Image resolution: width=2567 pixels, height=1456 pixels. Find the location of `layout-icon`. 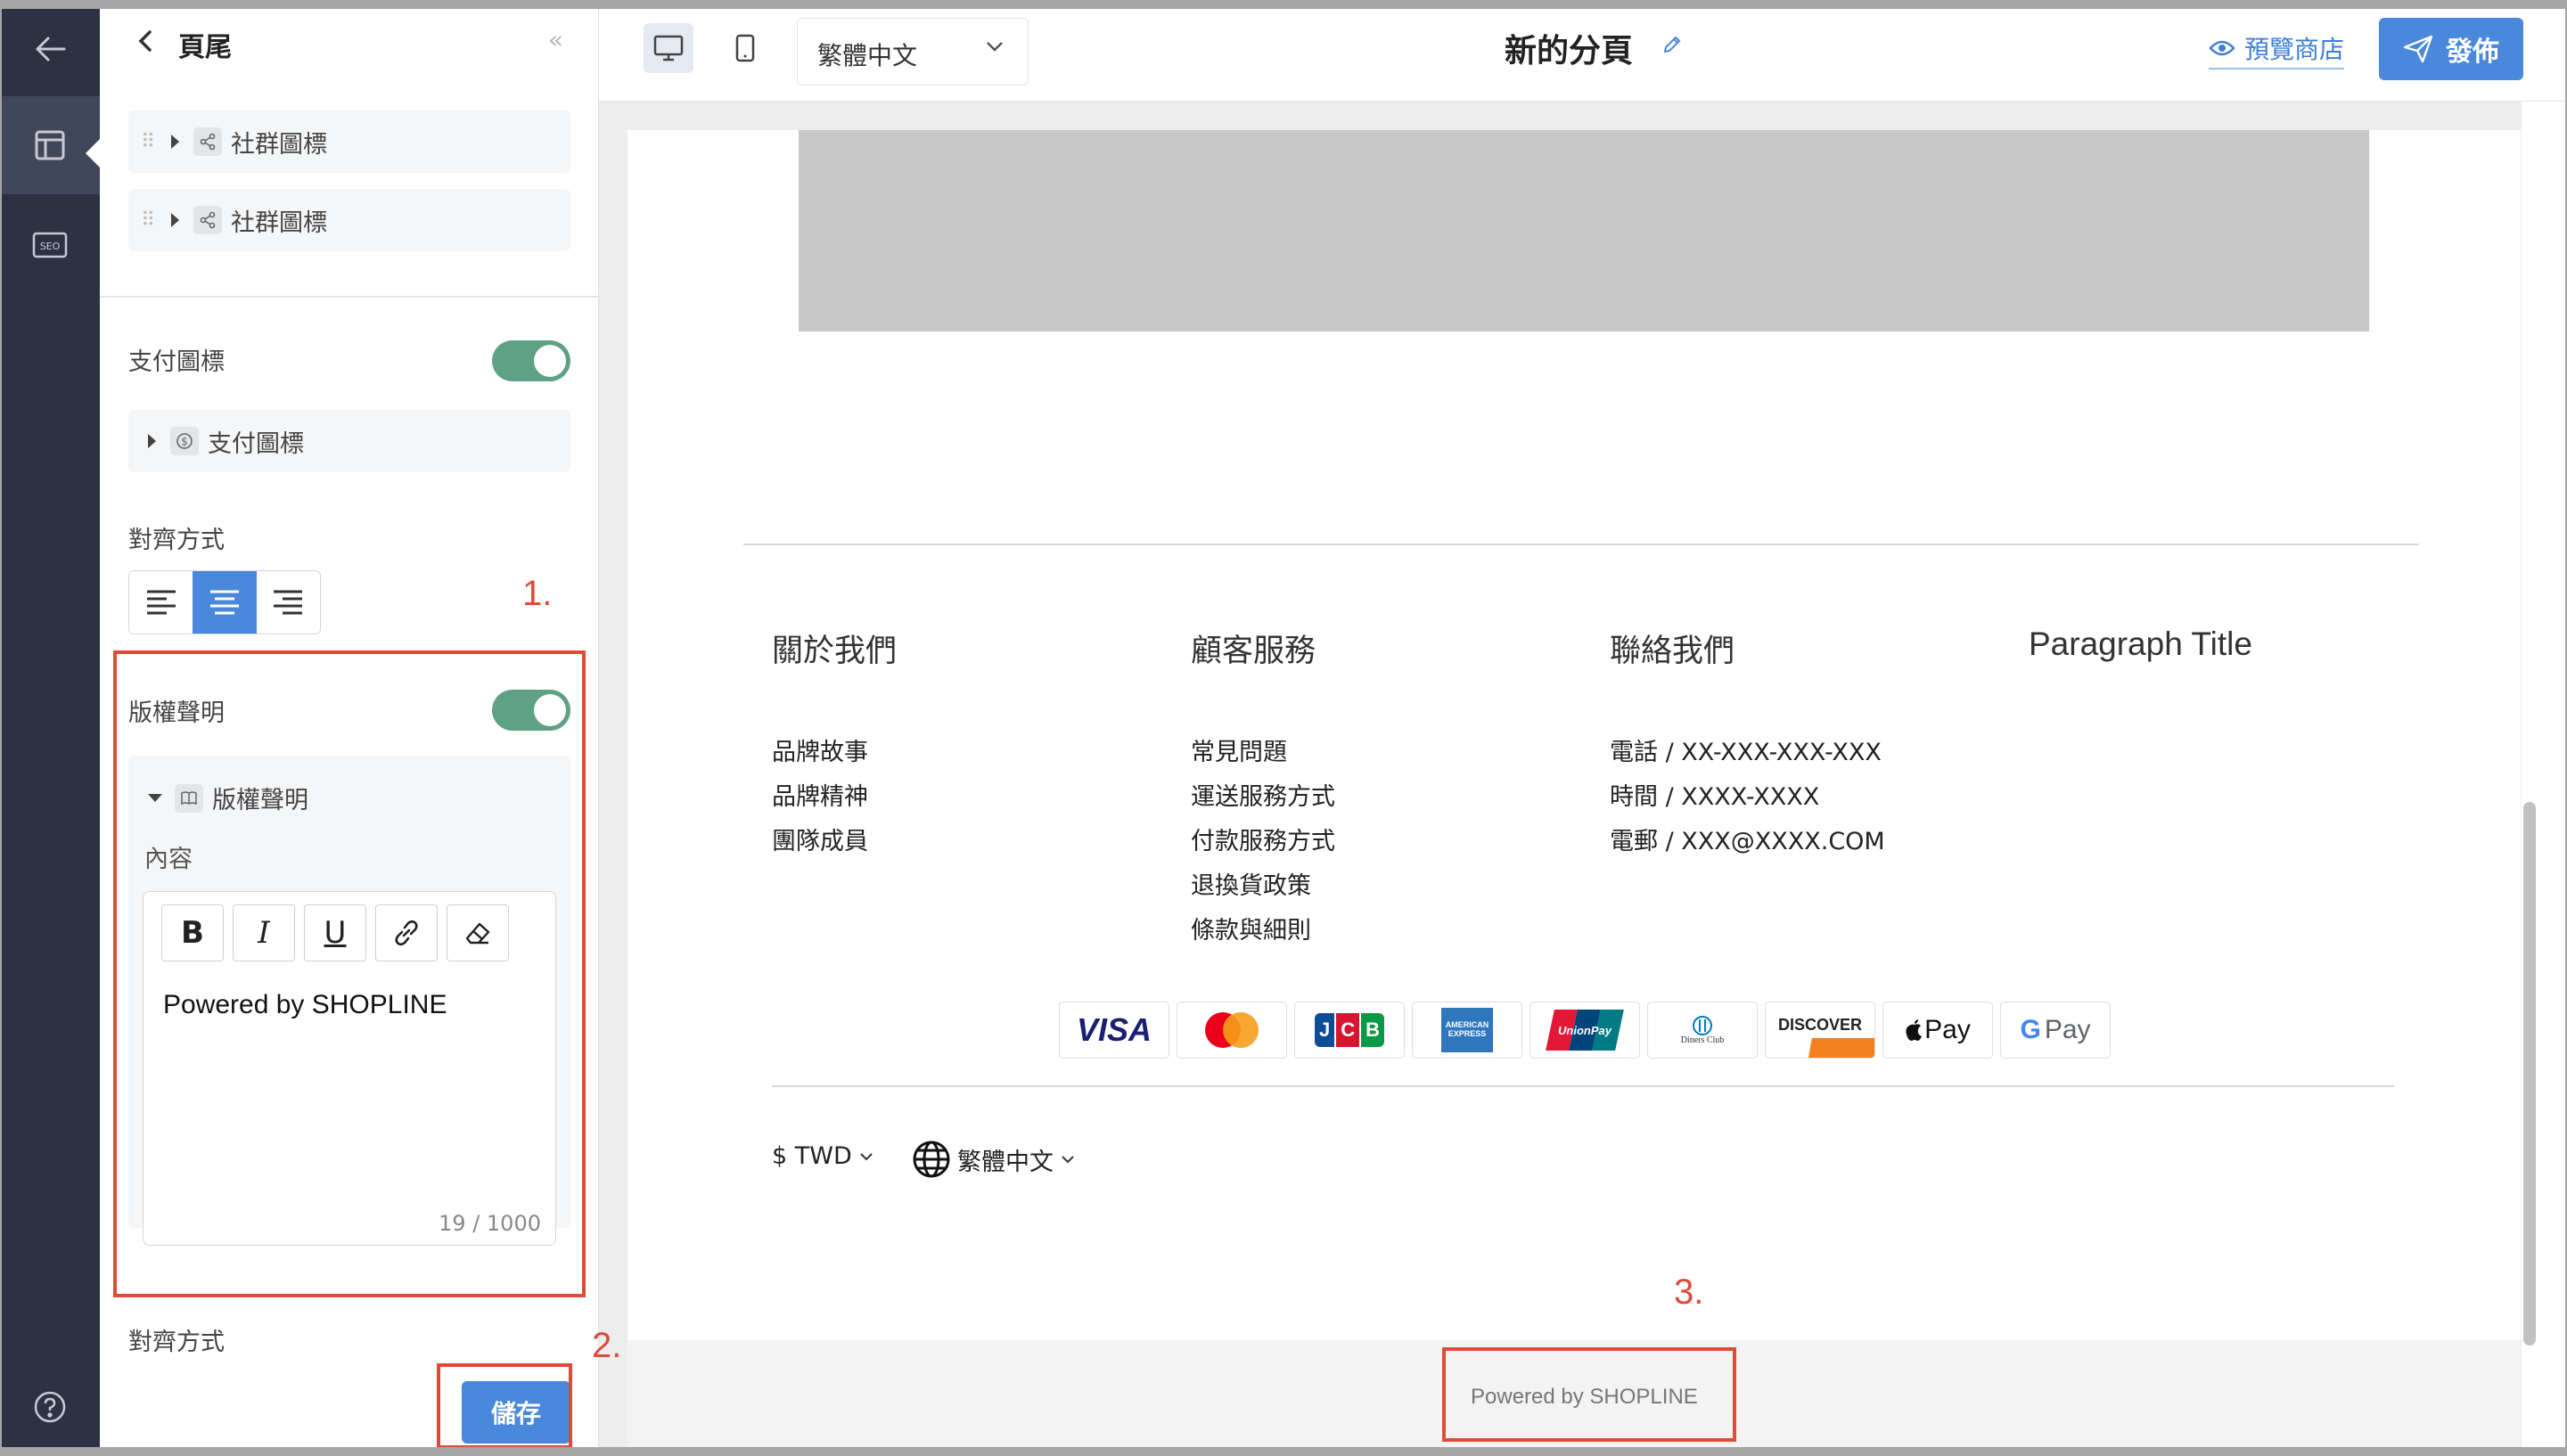

layout-icon is located at coordinates (50, 145).